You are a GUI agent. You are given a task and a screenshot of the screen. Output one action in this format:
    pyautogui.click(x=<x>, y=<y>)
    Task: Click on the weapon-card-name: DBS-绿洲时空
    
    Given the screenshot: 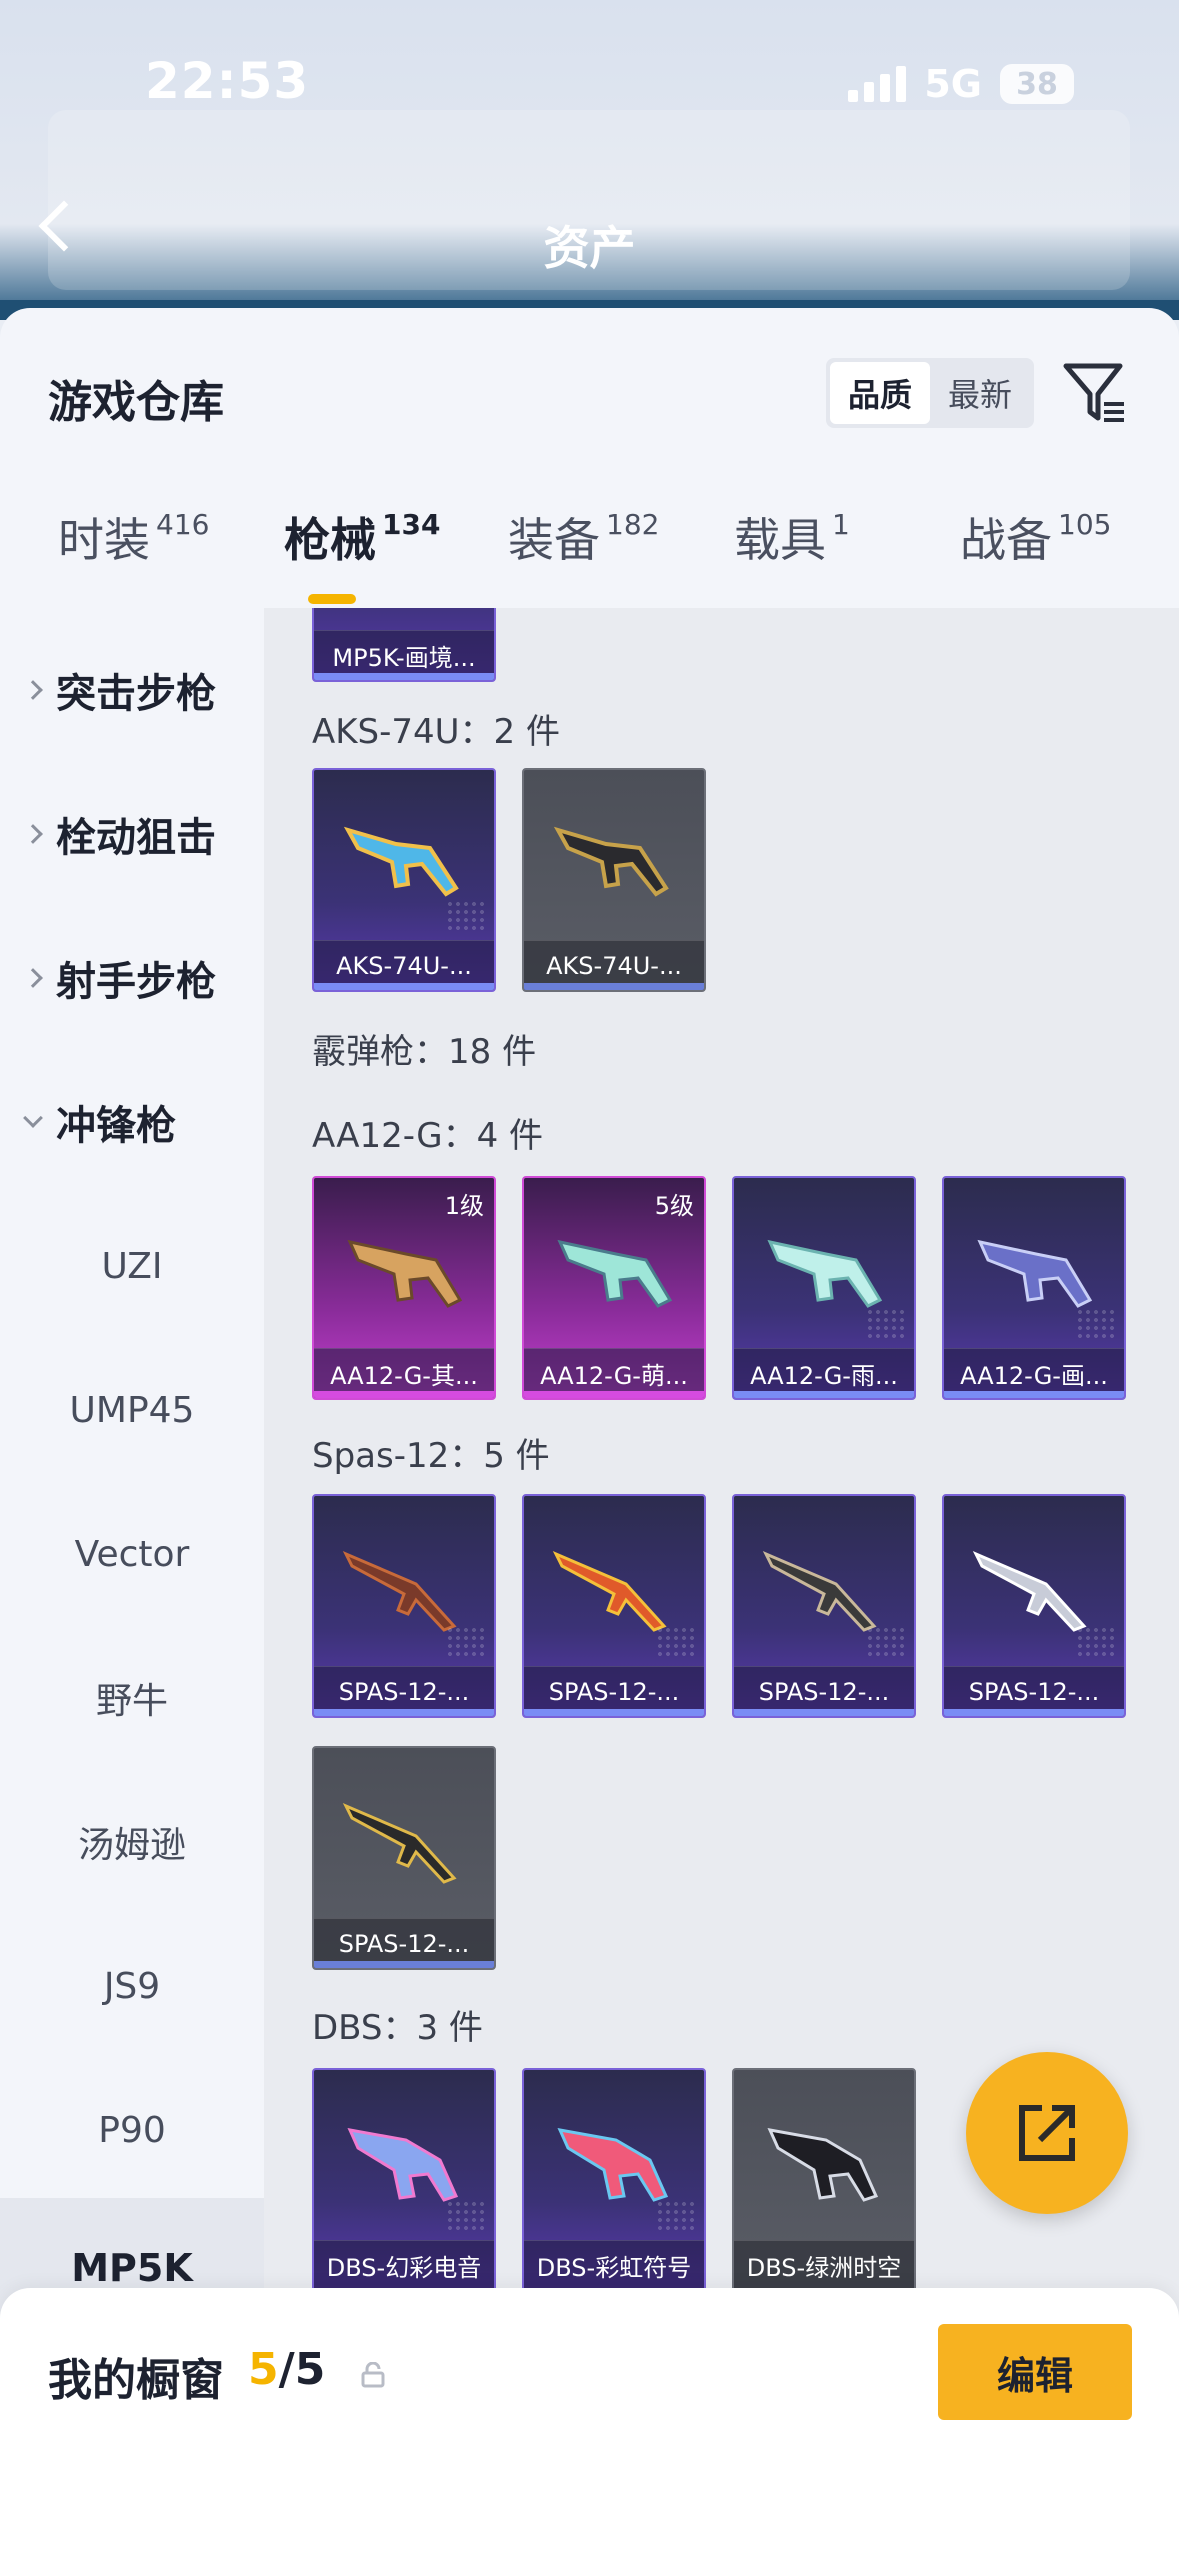 What is the action you would take?
    pyautogui.click(x=824, y=2265)
    